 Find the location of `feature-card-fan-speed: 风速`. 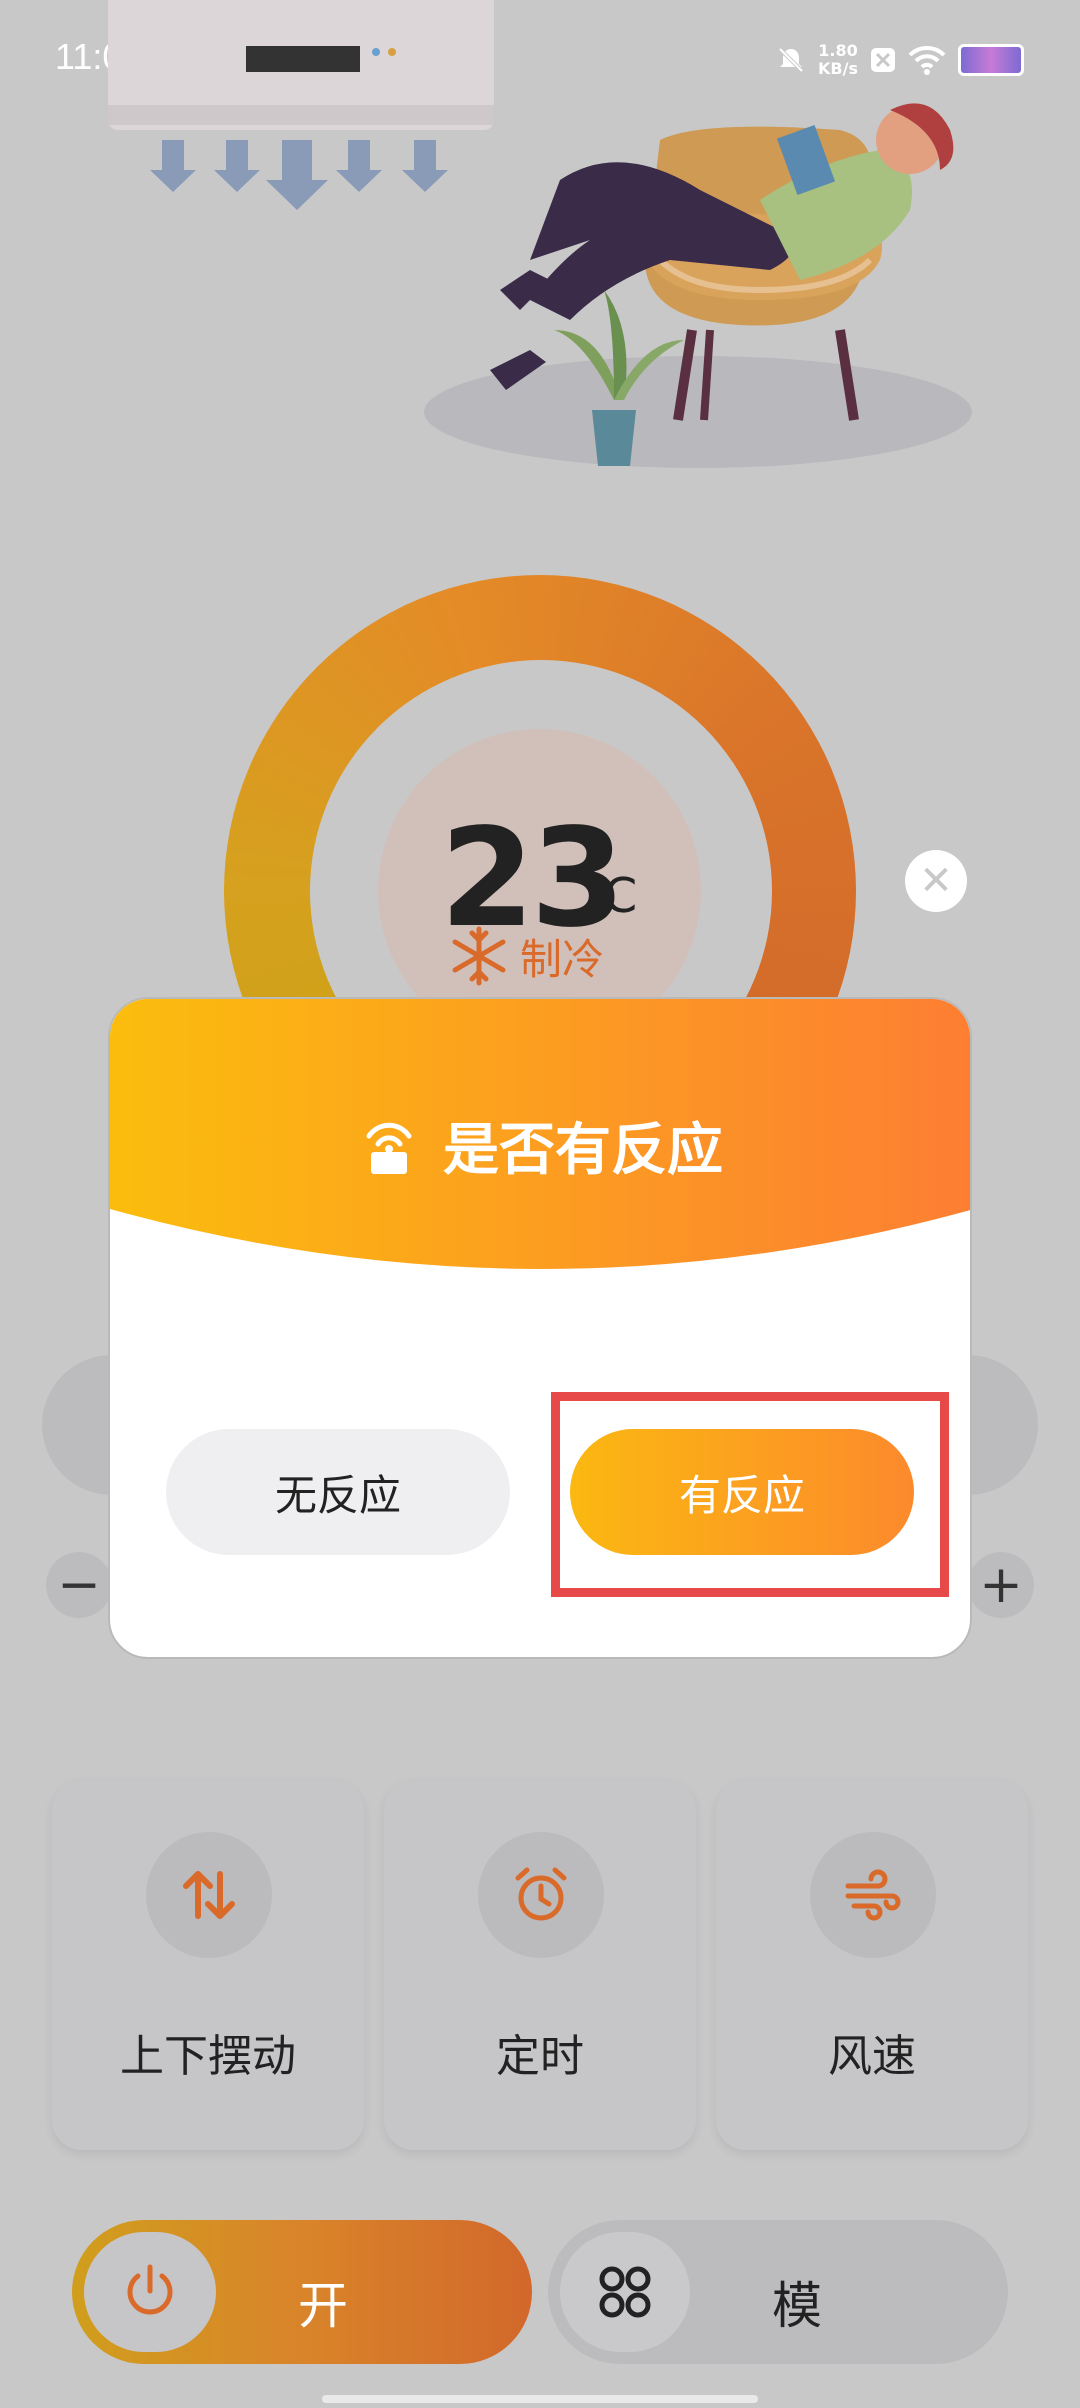

feature-card-fan-speed: 风速 is located at coordinates (872, 1965).